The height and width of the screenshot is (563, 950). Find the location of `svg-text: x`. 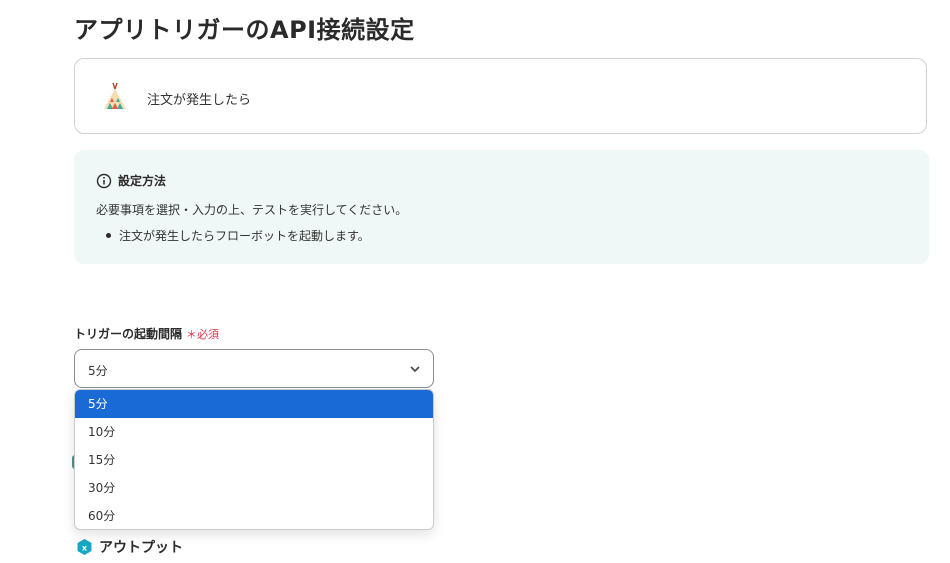

svg-text: x is located at coordinates (85, 548).